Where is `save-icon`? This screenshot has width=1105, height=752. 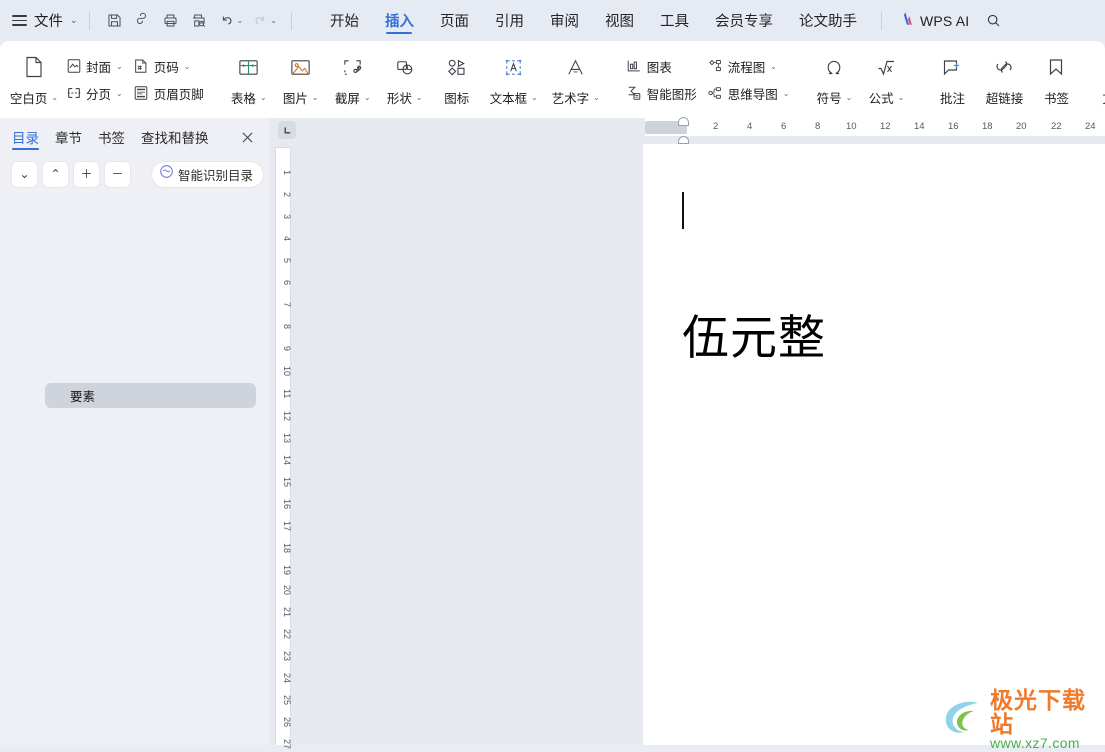 save-icon is located at coordinates (115, 21).